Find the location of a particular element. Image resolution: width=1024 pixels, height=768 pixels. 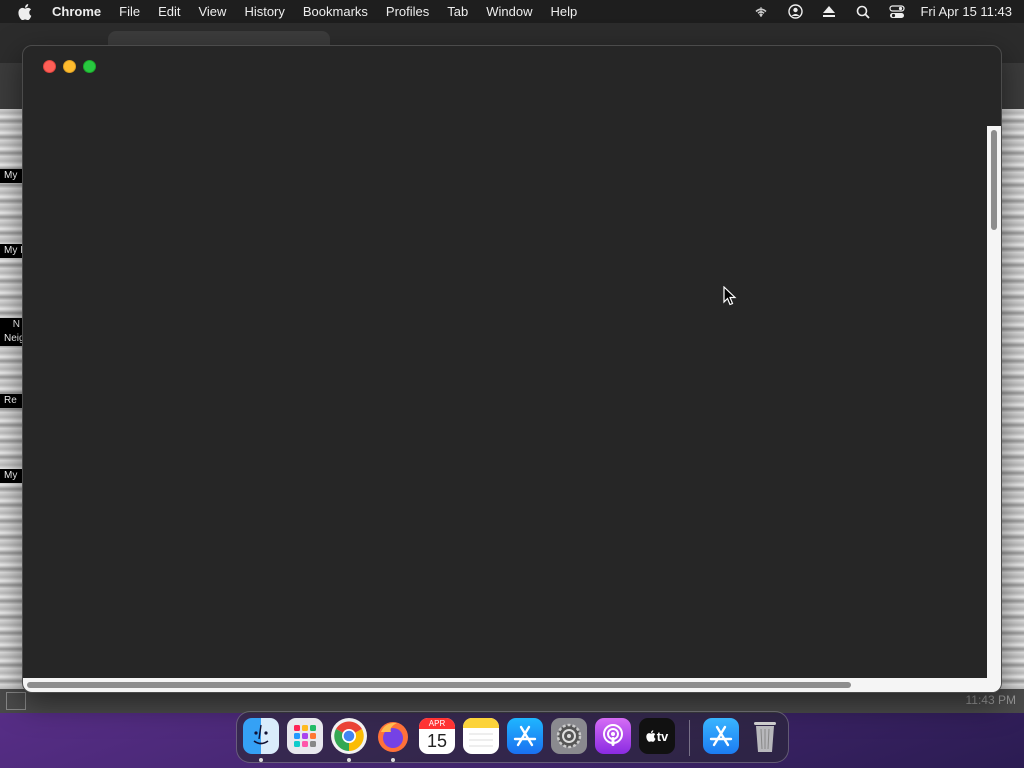

picture-icon is located at coordinates (16, 701).